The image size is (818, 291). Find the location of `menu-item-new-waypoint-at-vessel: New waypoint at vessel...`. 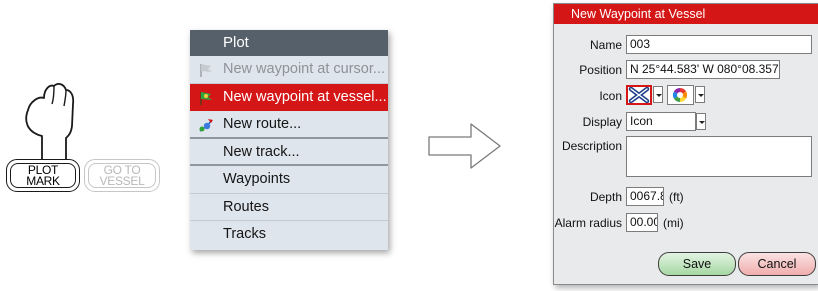

menu-item-new-waypoint-at-vessel: New waypoint at vessel... is located at coordinates (289, 97).